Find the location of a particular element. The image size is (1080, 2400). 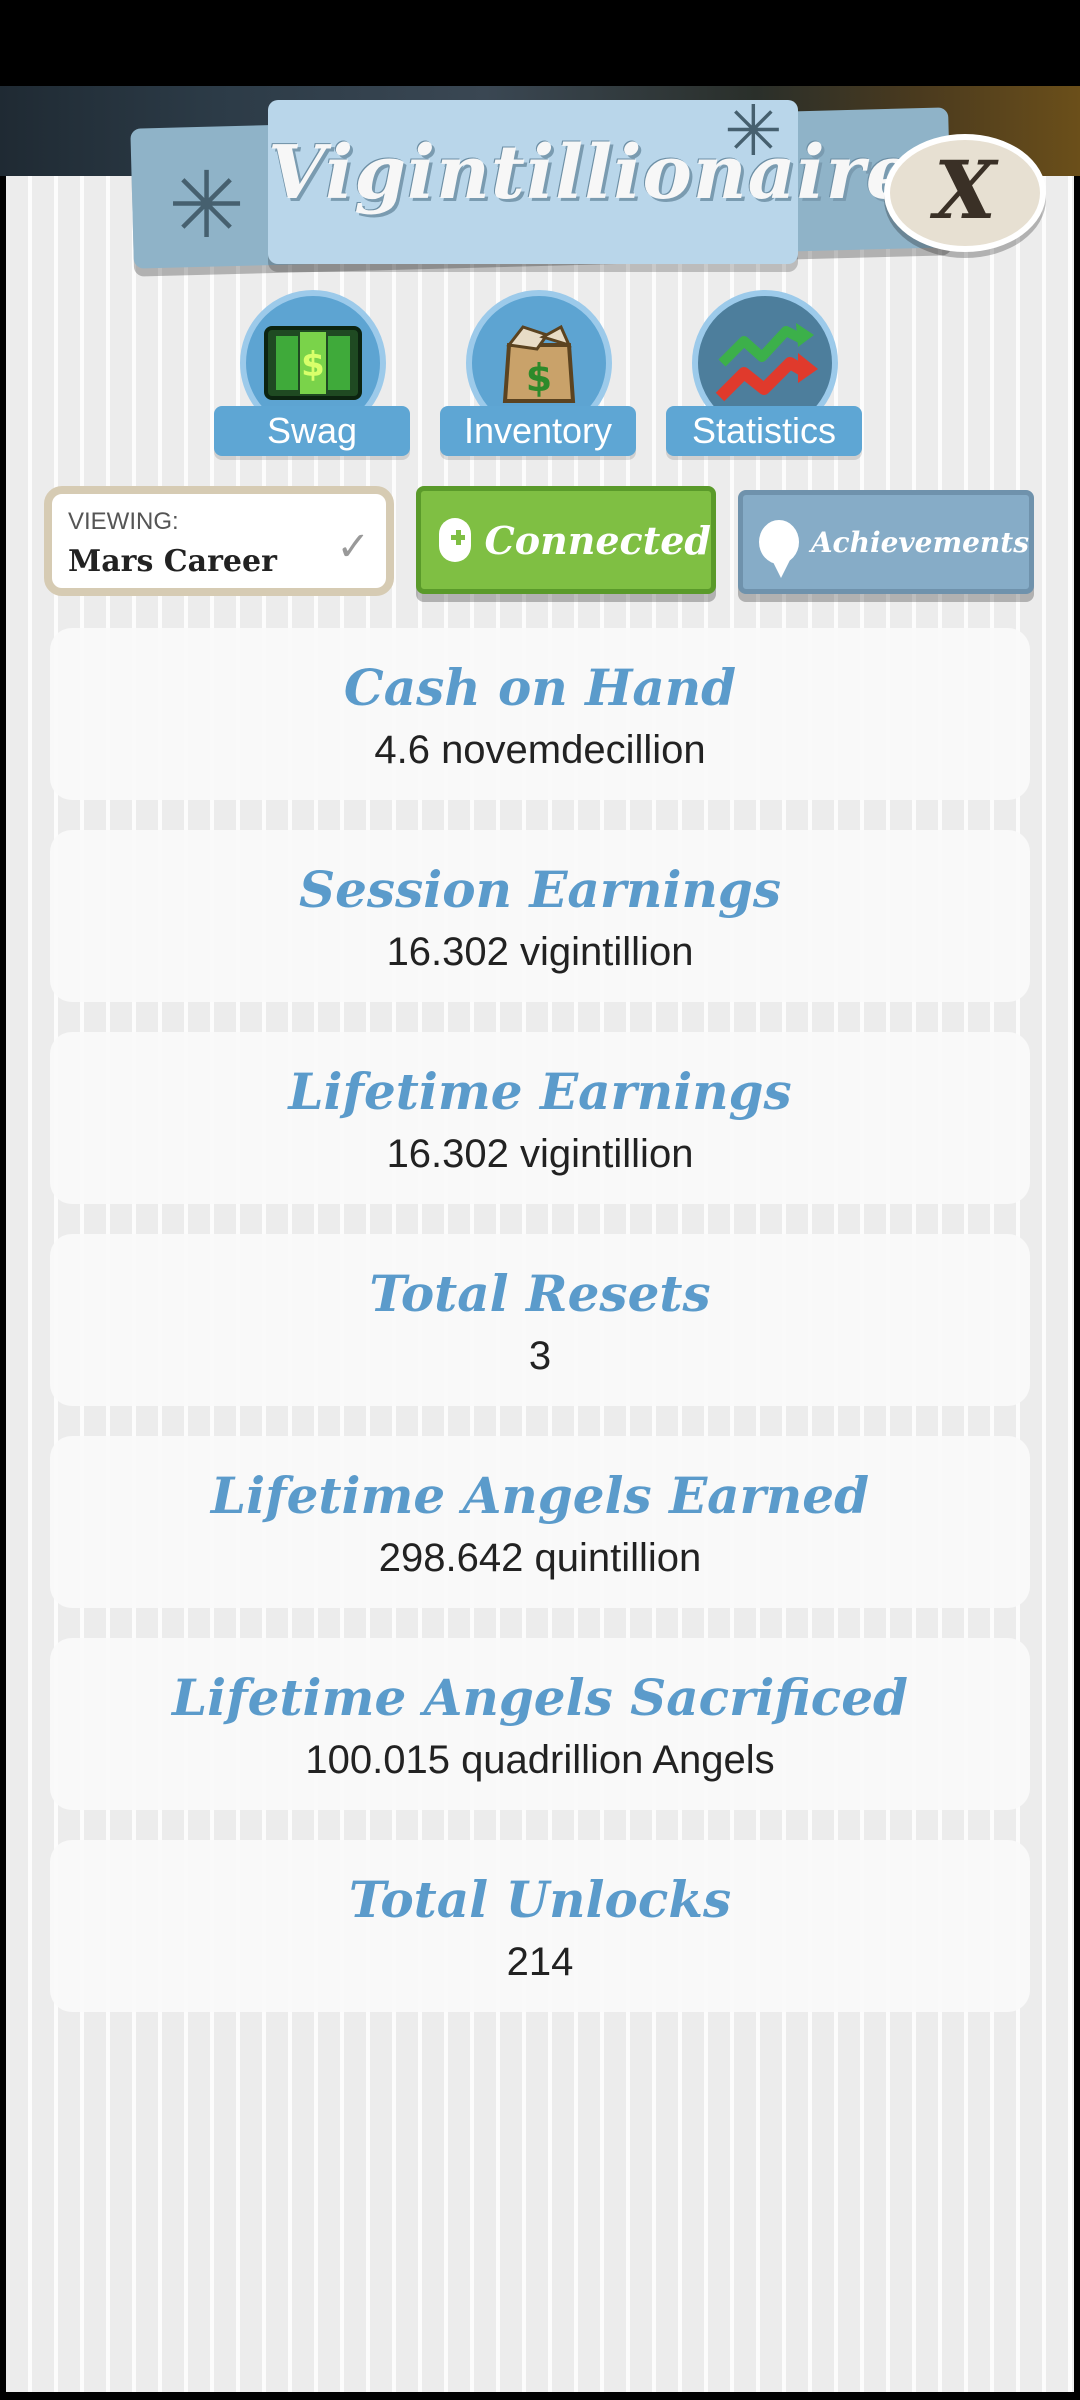

stat-title: Lifetime Earnings is located at coordinates (540, 1091).